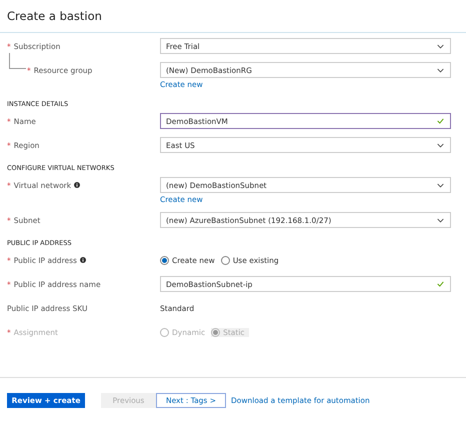 This screenshot has height=421, width=466. I want to click on page-title: Create a bastion, so click(55, 17).